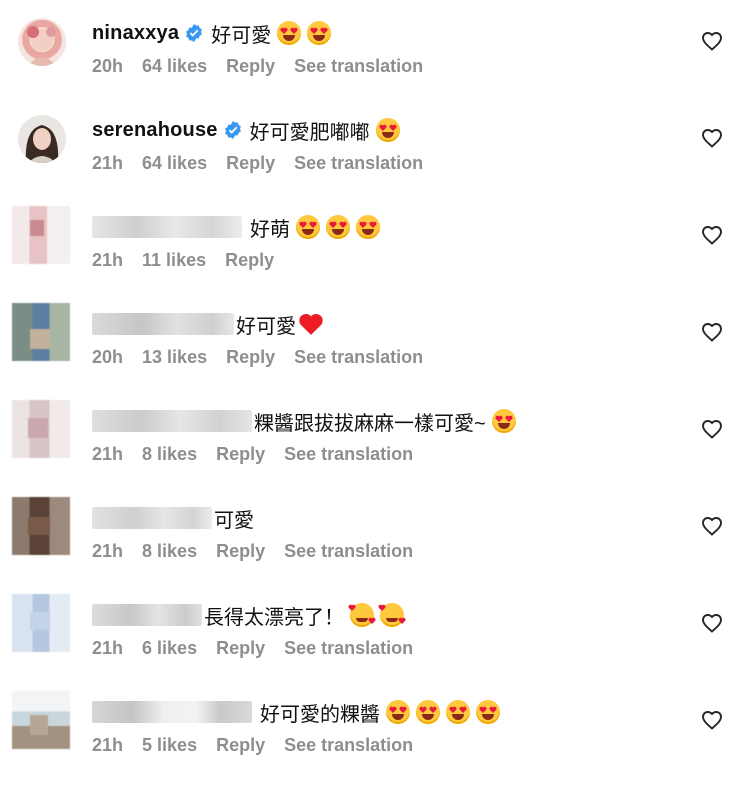  I want to click on comment-meta: 21h 5 likes Reply See translation, so click(262, 745).